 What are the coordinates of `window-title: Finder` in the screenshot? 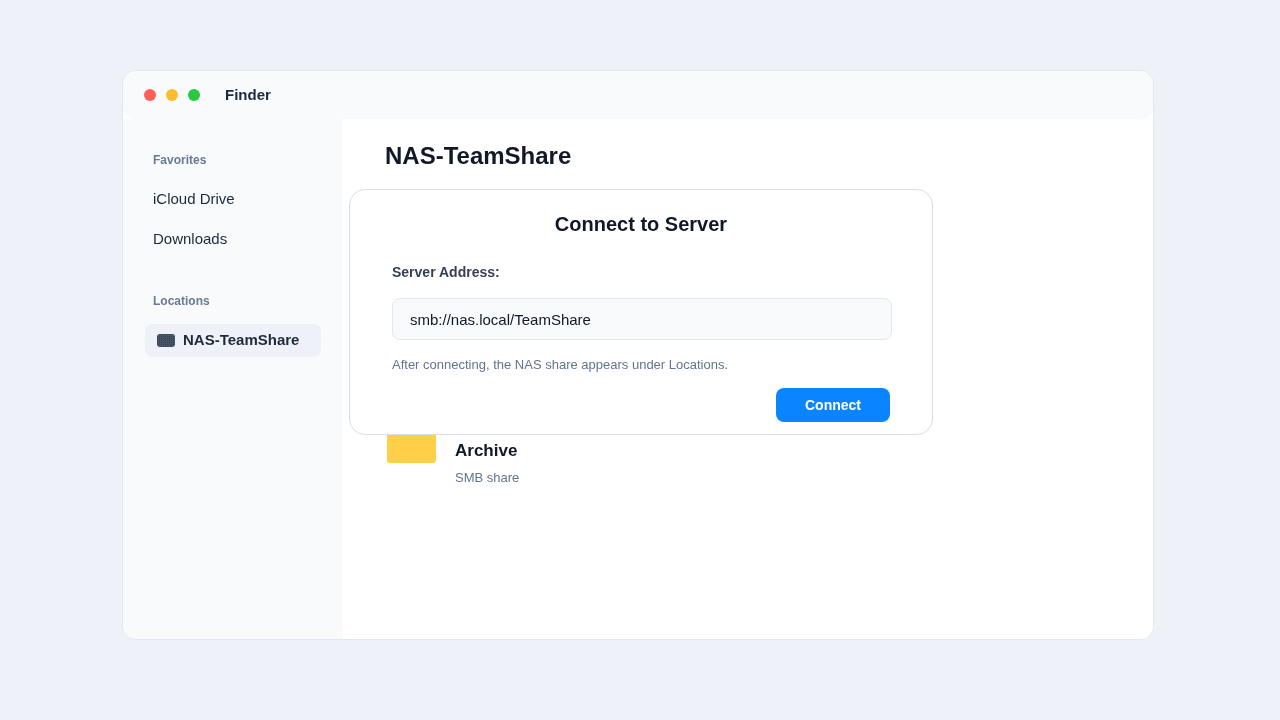 It's located at (248, 94).